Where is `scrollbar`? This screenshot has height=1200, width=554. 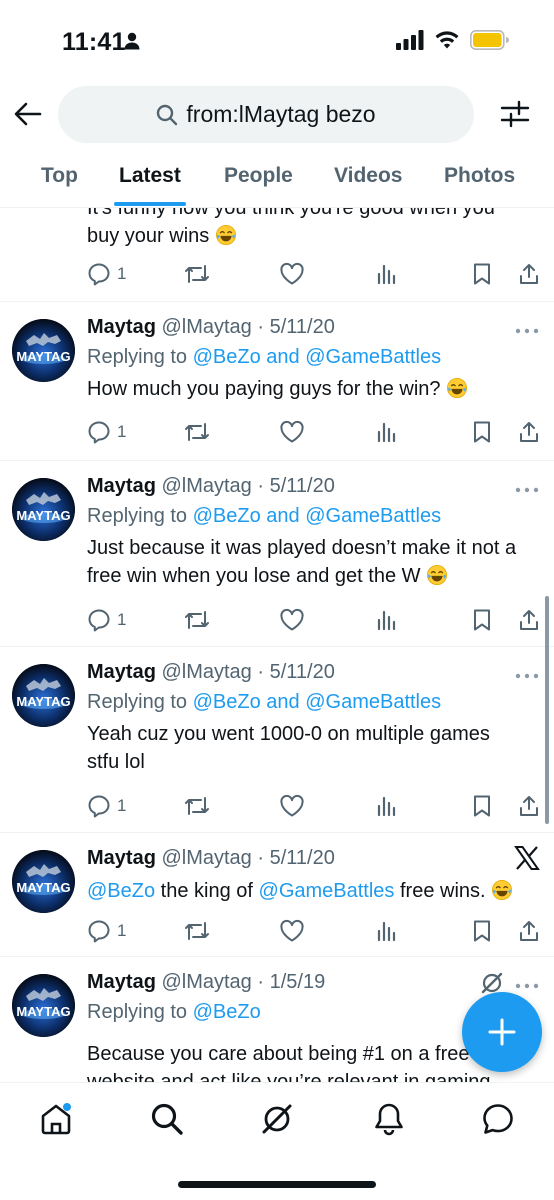 scrollbar is located at coordinates (547, 710).